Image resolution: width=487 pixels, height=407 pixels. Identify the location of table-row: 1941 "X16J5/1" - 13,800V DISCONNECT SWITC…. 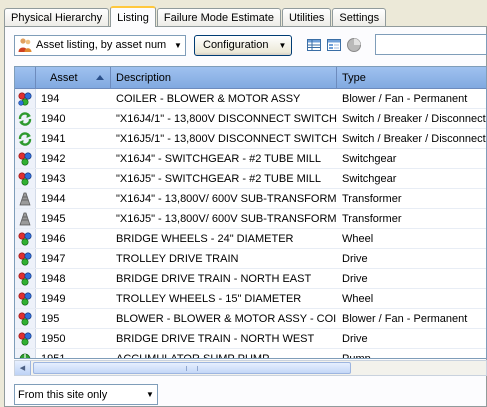
(250, 139).